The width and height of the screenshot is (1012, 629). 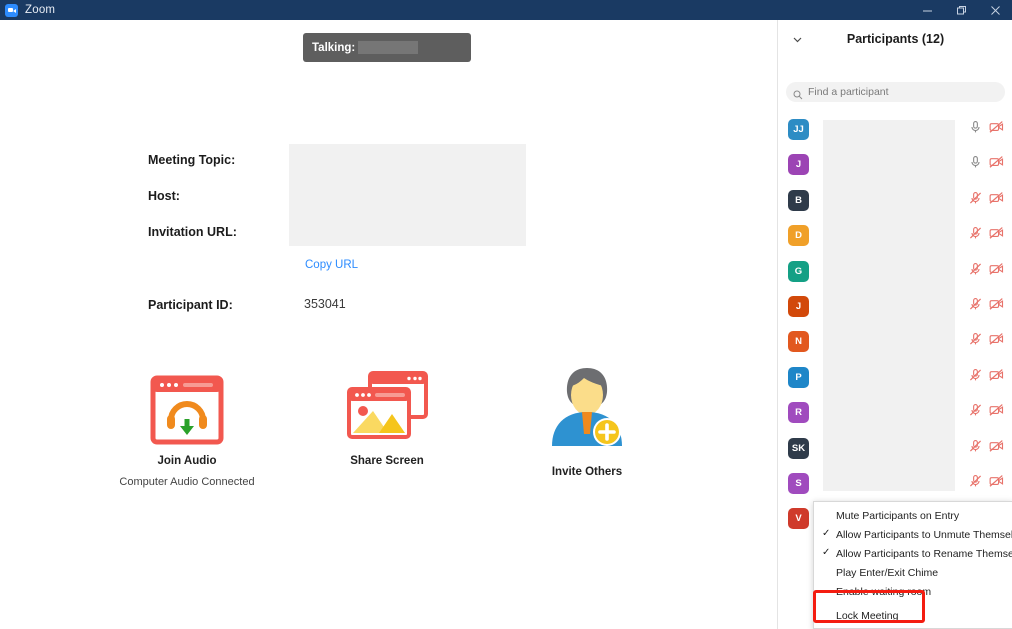 I want to click on join-audio-button: Join Audio Computer Audio Connected, so click(x=187, y=426).